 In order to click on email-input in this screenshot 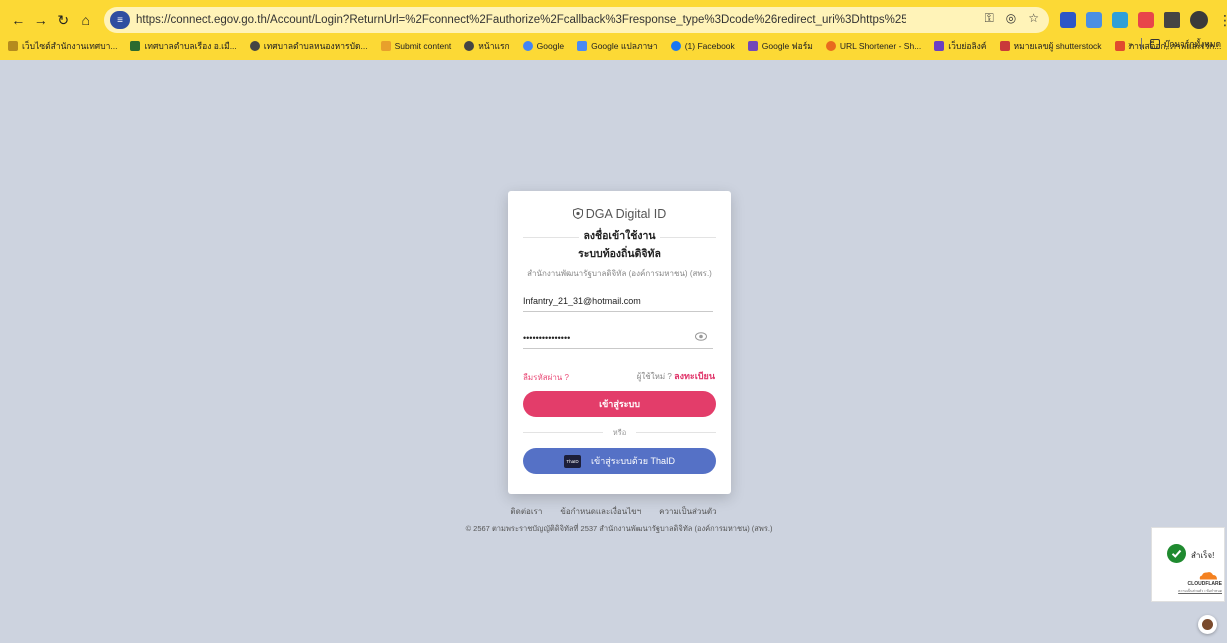, I will do `click(603, 301)`.